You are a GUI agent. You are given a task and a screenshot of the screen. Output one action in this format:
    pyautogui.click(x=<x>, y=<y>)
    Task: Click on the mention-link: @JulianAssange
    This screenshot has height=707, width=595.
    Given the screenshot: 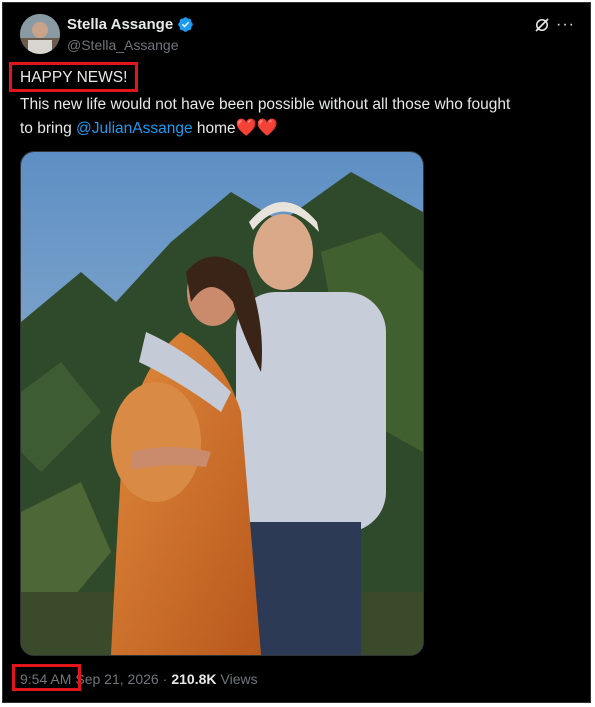 What is the action you would take?
    pyautogui.click(x=134, y=128)
    